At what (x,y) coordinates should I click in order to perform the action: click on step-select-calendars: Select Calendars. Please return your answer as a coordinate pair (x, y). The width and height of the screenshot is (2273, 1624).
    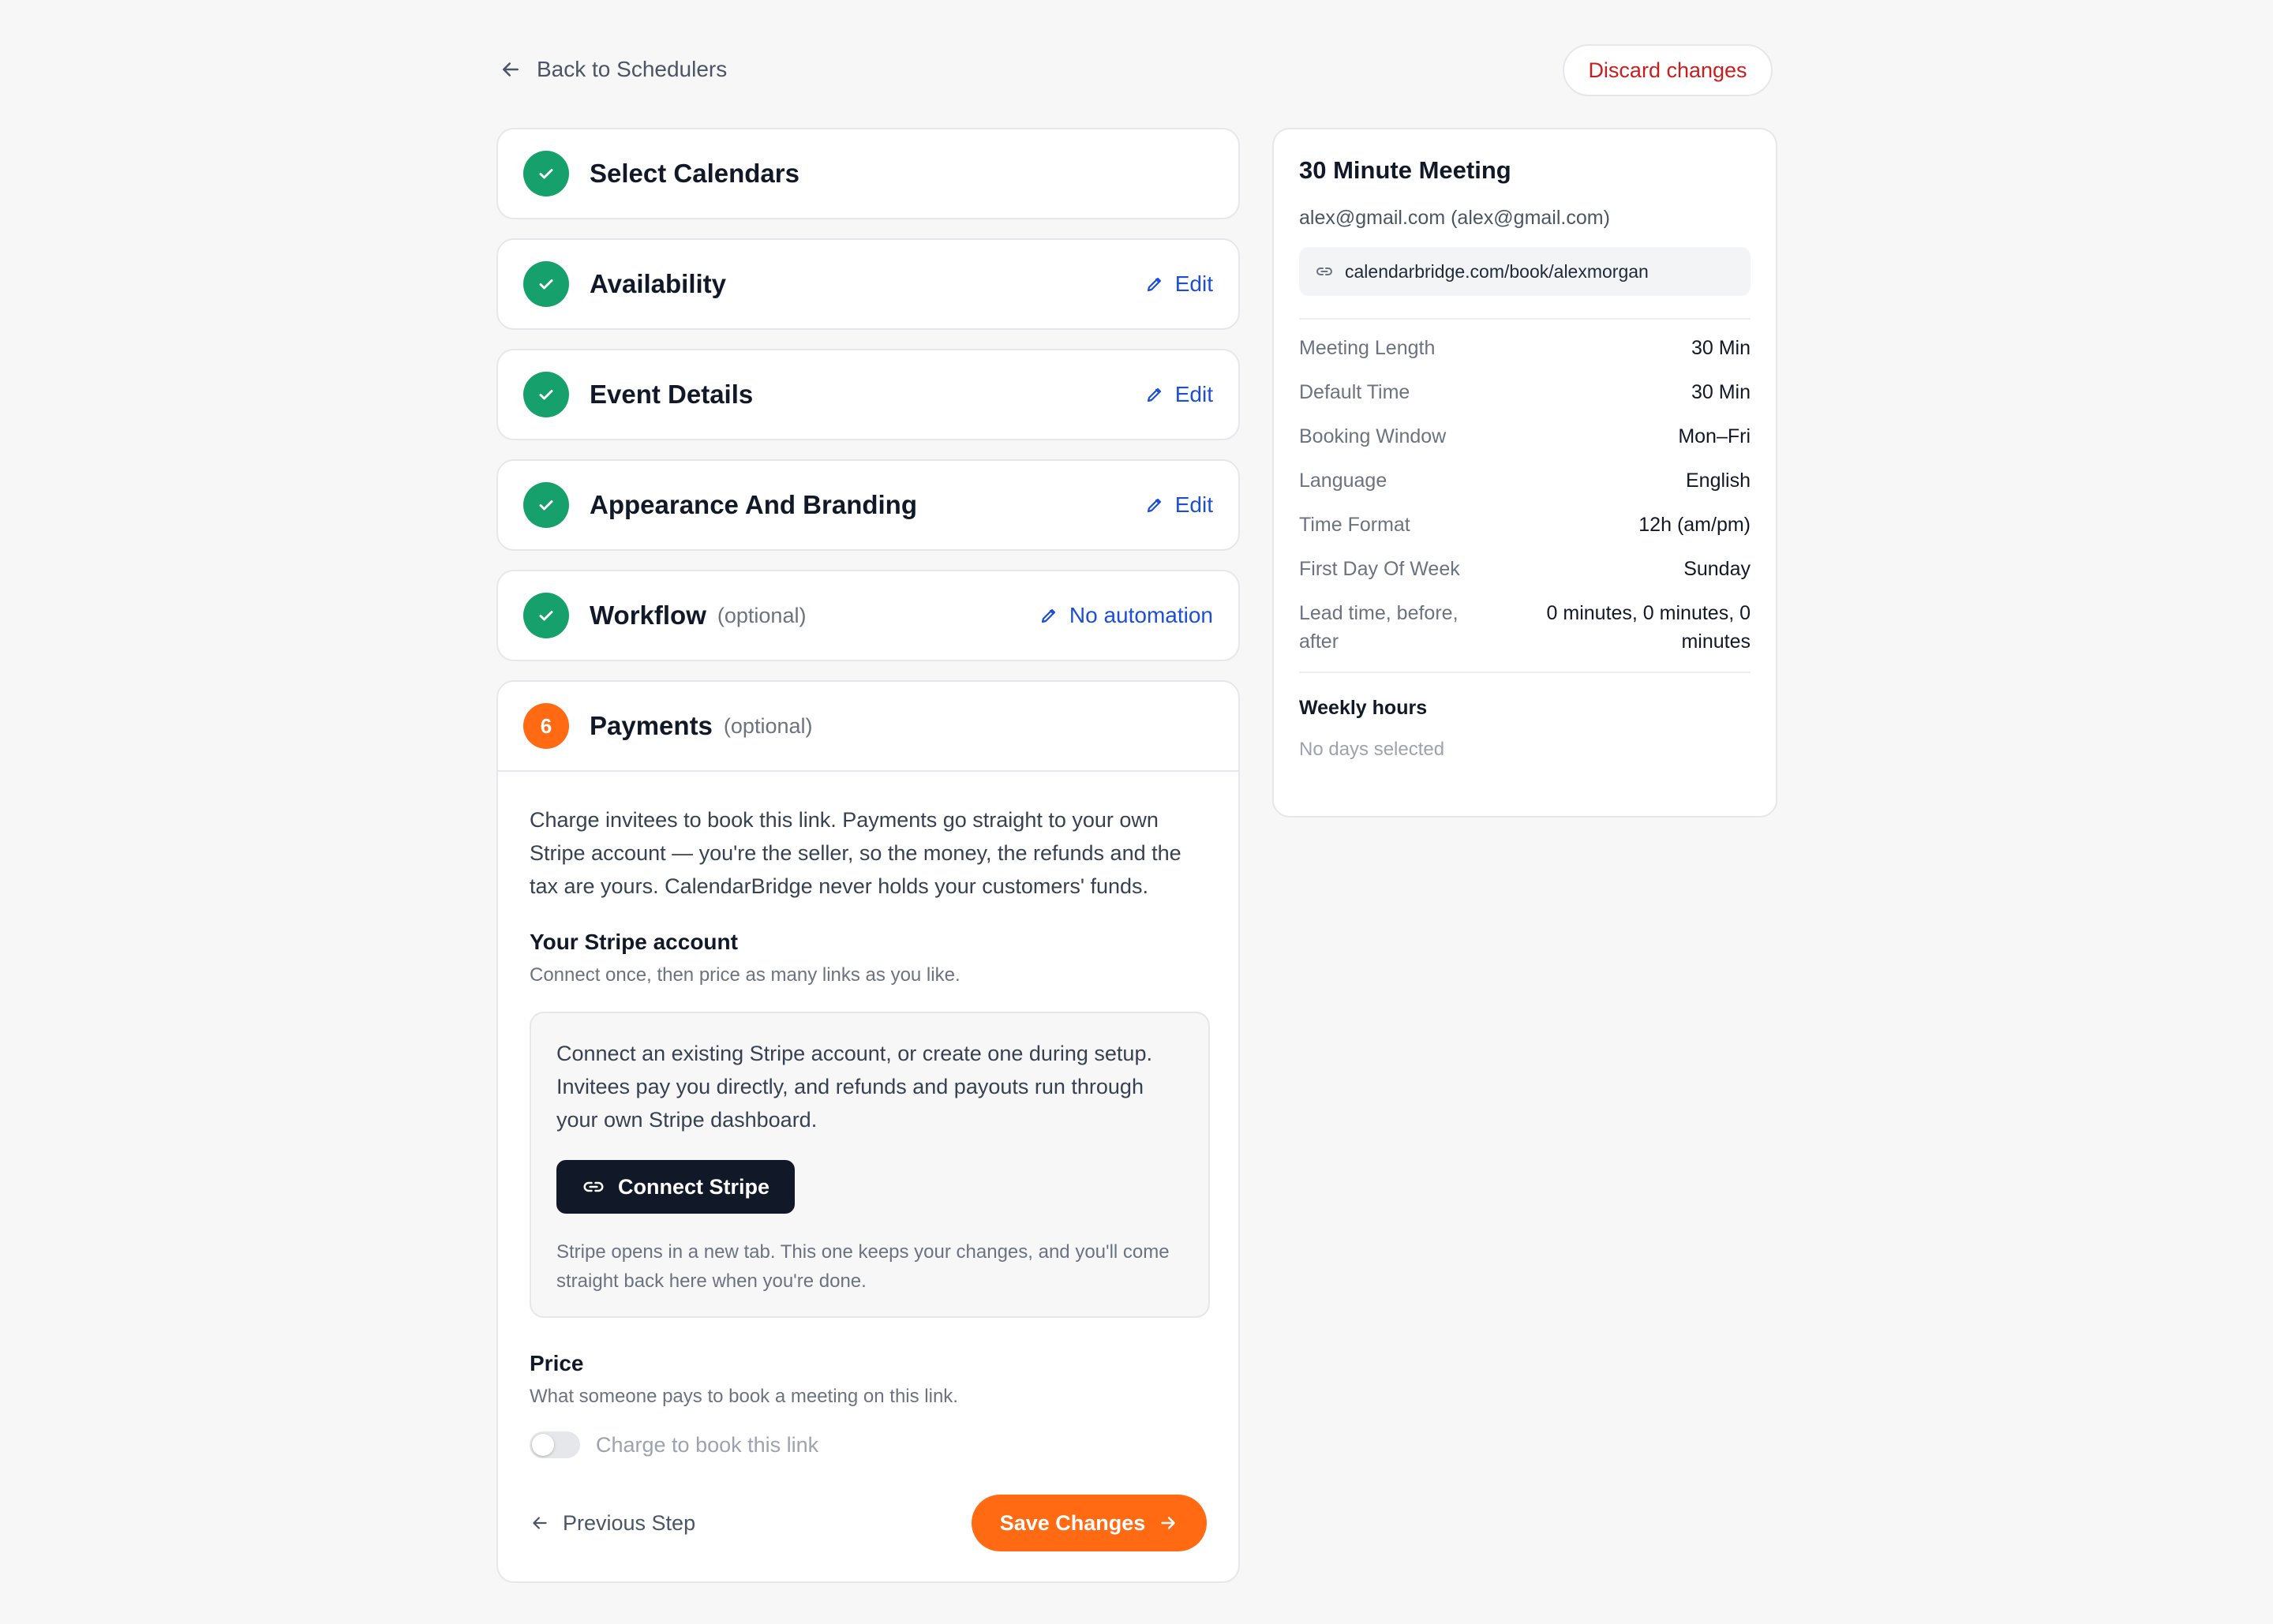
    Looking at the image, I should click on (868, 173).